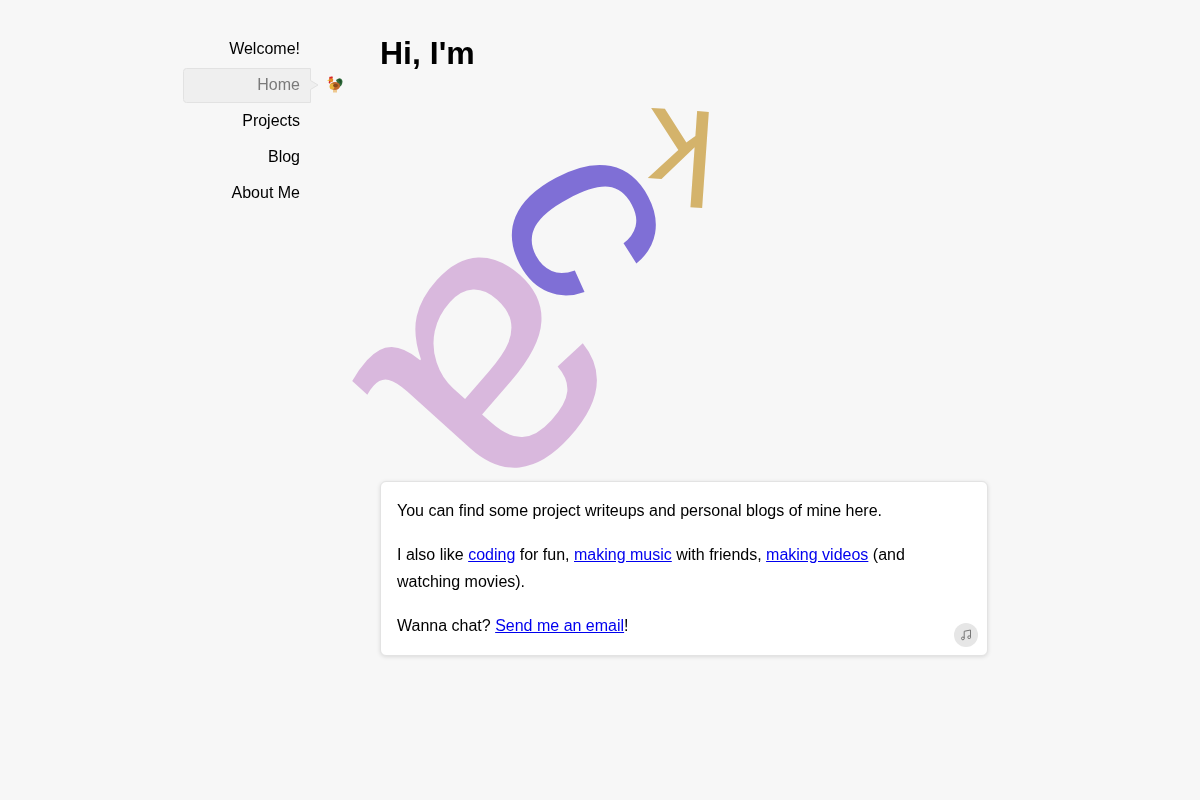 The height and width of the screenshot is (800, 1200). What do you see at coordinates (334, 84) in the screenshot?
I see `rooster-icon` at bounding box center [334, 84].